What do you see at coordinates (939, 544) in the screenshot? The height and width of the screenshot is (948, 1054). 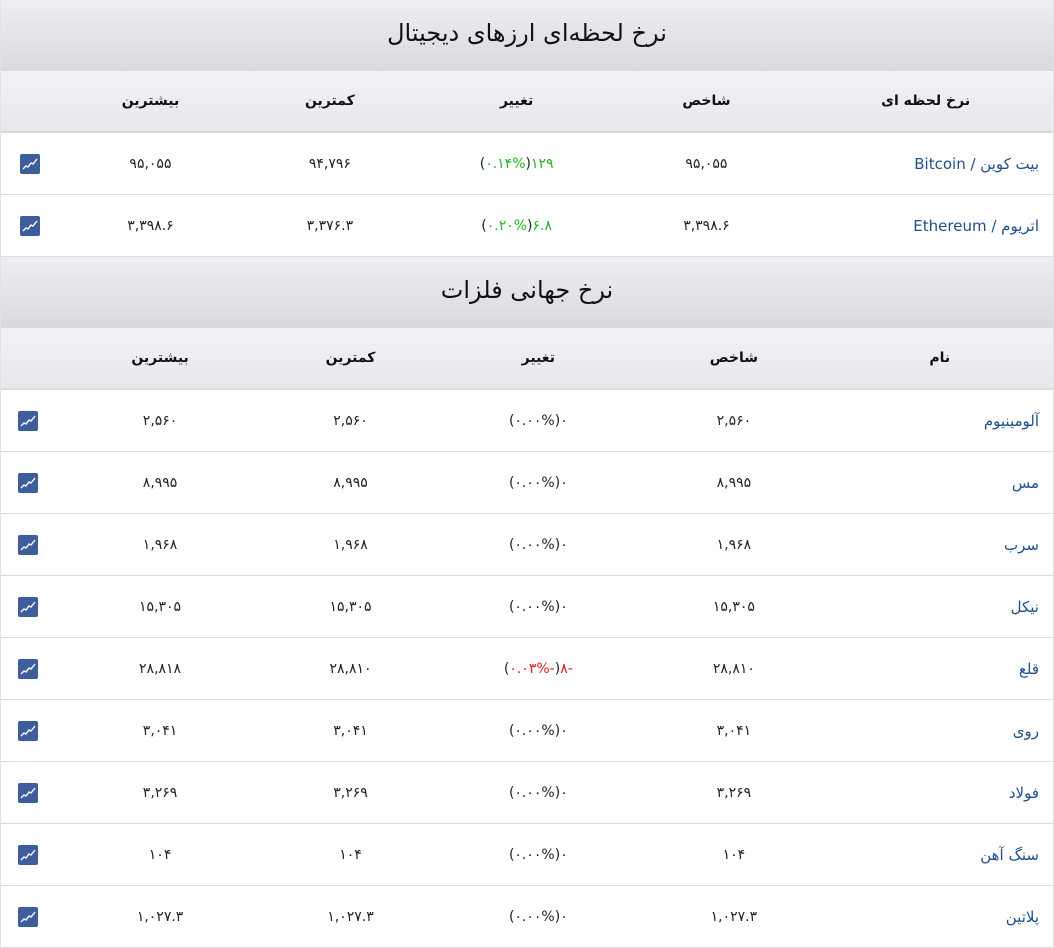 I see `asset-name-link: سرب` at bounding box center [939, 544].